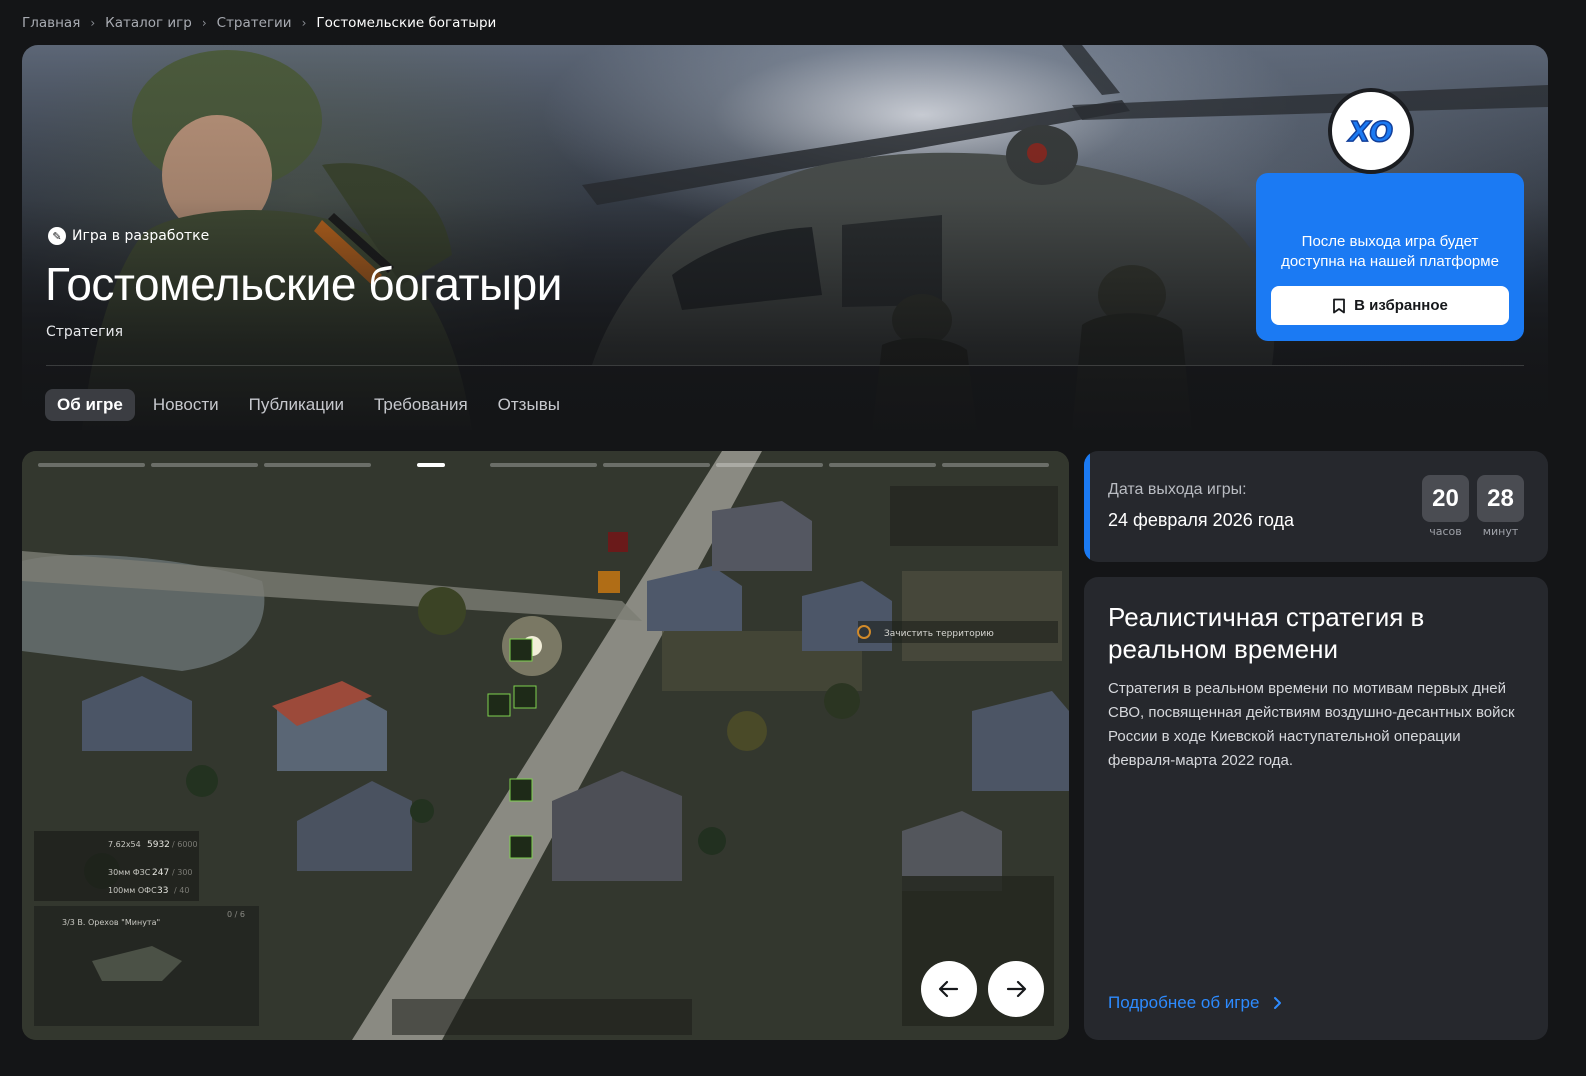 This screenshot has height=1076, width=1586. What do you see at coordinates (1445, 531) in the screenshot?
I see `timer-hours-label: часов` at bounding box center [1445, 531].